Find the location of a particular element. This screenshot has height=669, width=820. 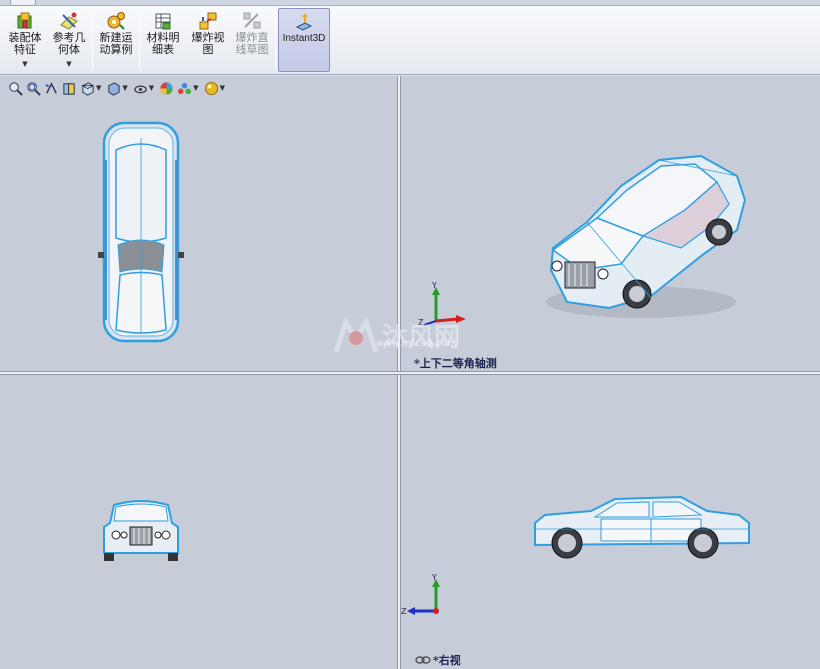

explode-line-sketch-button: 爆炸直 线草图 is located at coordinates (252, 40).